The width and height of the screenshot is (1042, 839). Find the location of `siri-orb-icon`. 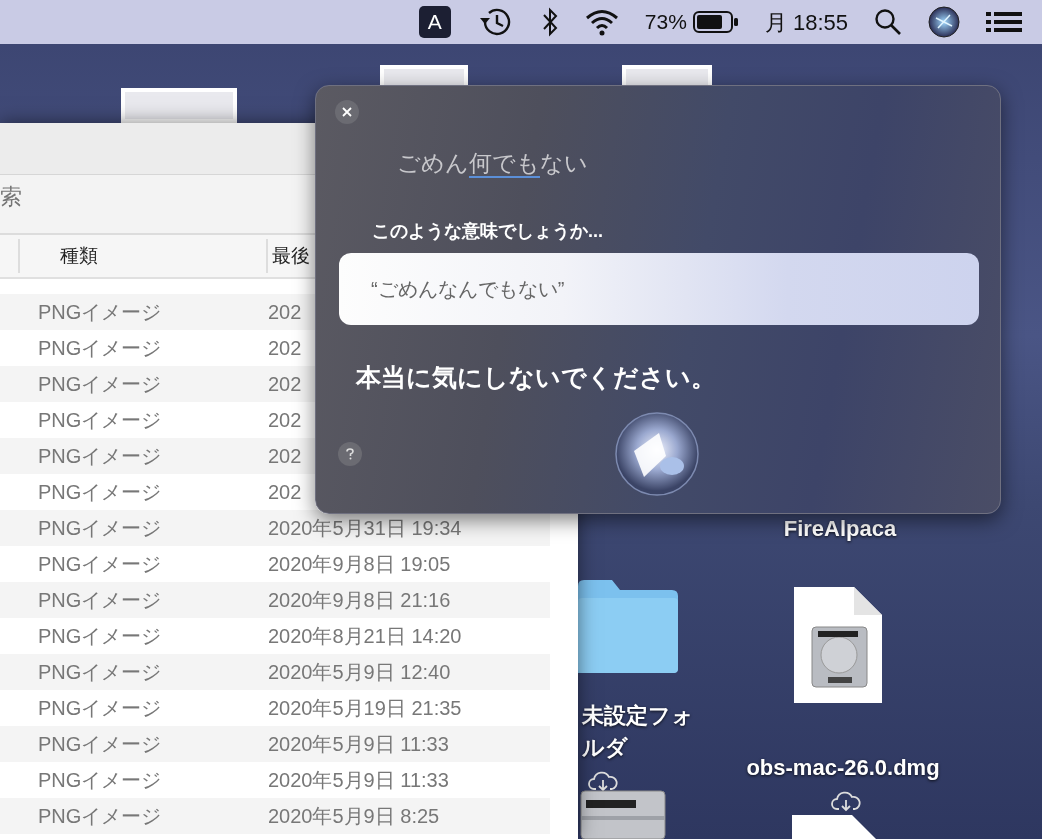

siri-orb-icon is located at coordinates (657, 454).